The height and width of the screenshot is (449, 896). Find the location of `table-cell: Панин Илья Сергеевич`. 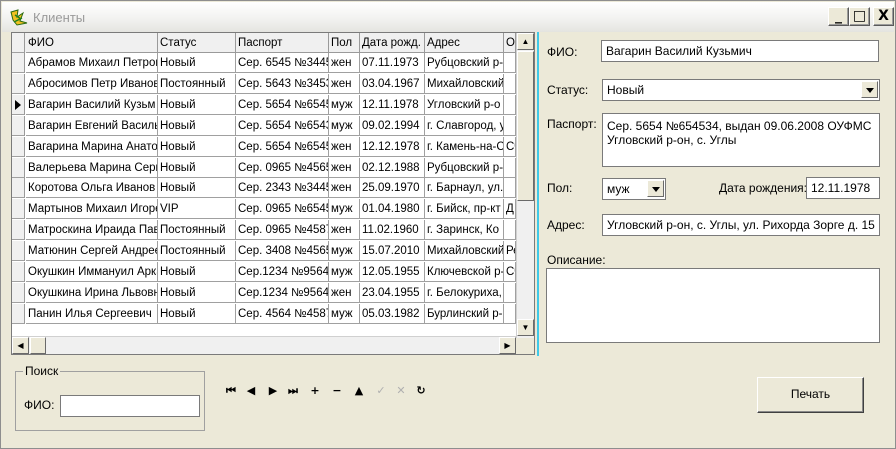

table-cell: Панин Илья Сергеевич is located at coordinates (92, 313).